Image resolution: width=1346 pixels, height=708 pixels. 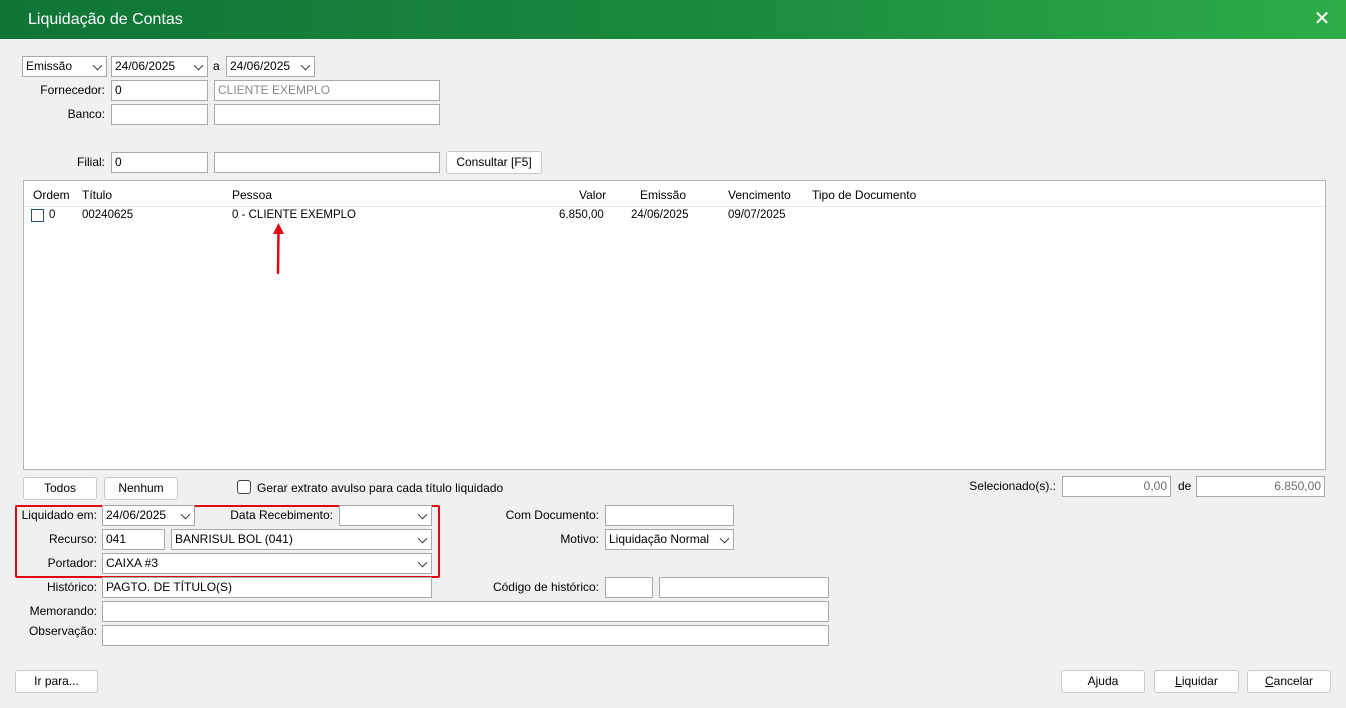 What do you see at coordinates (132, 563) in the screenshot?
I see `portador-select-value: CAIXA #3` at bounding box center [132, 563].